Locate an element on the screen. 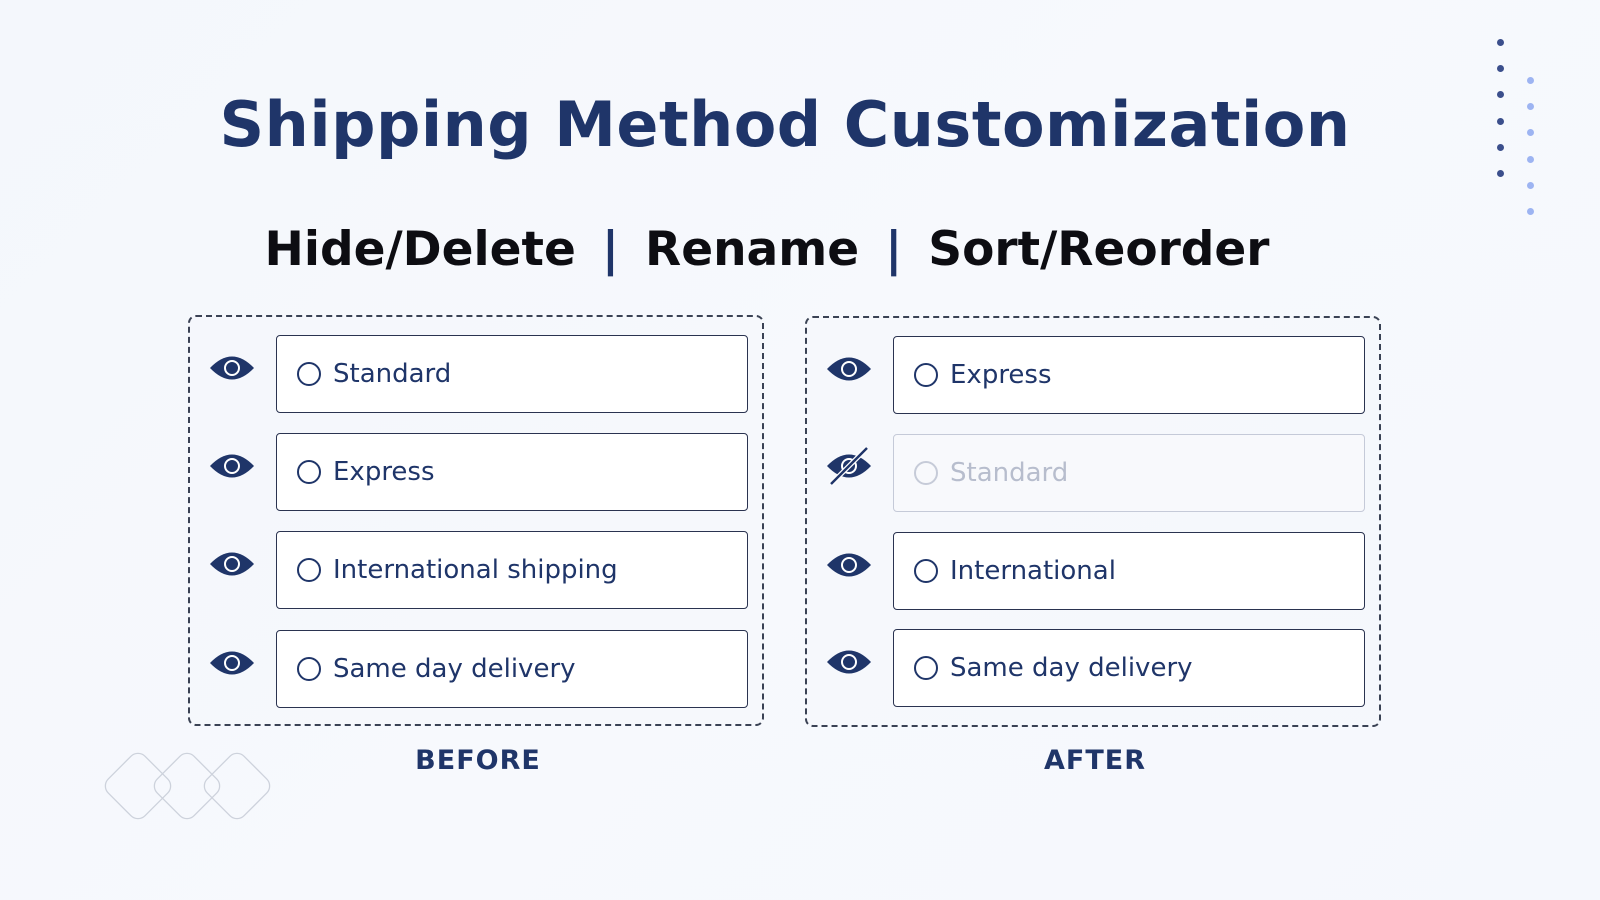 The height and width of the screenshot is (900, 1600). page-title: Shipping Method Customization is located at coordinates (785, 124).